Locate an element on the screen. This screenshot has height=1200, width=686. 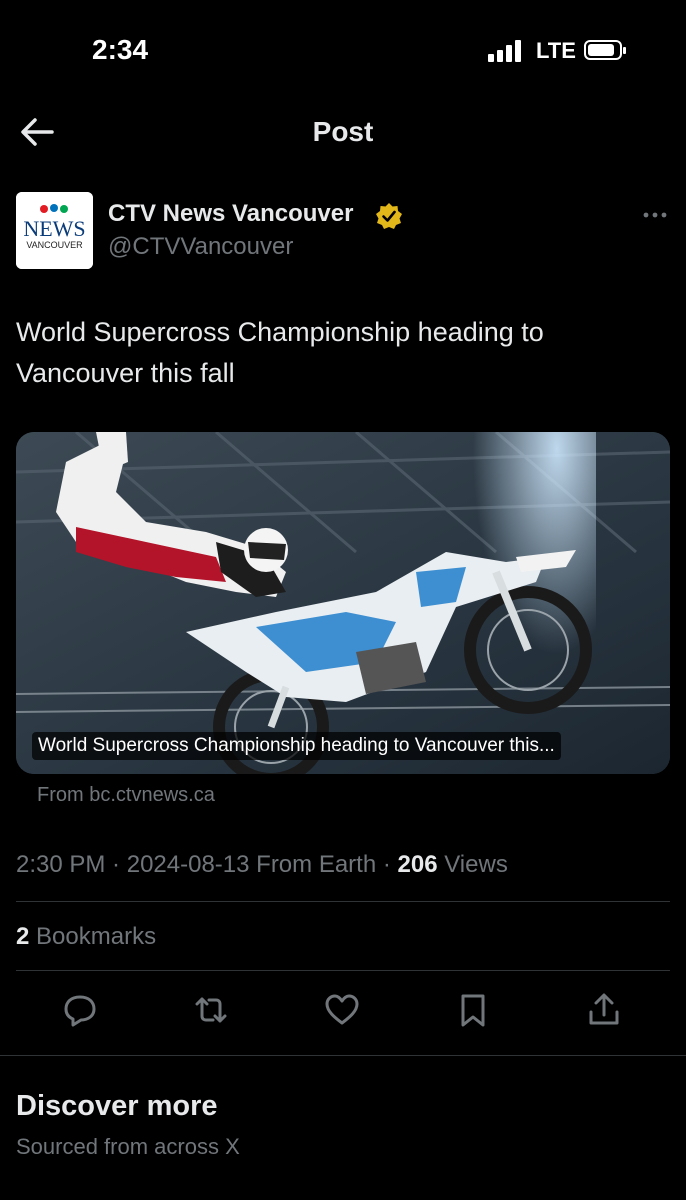
bookmark-icon is located at coordinates (473, 1010).